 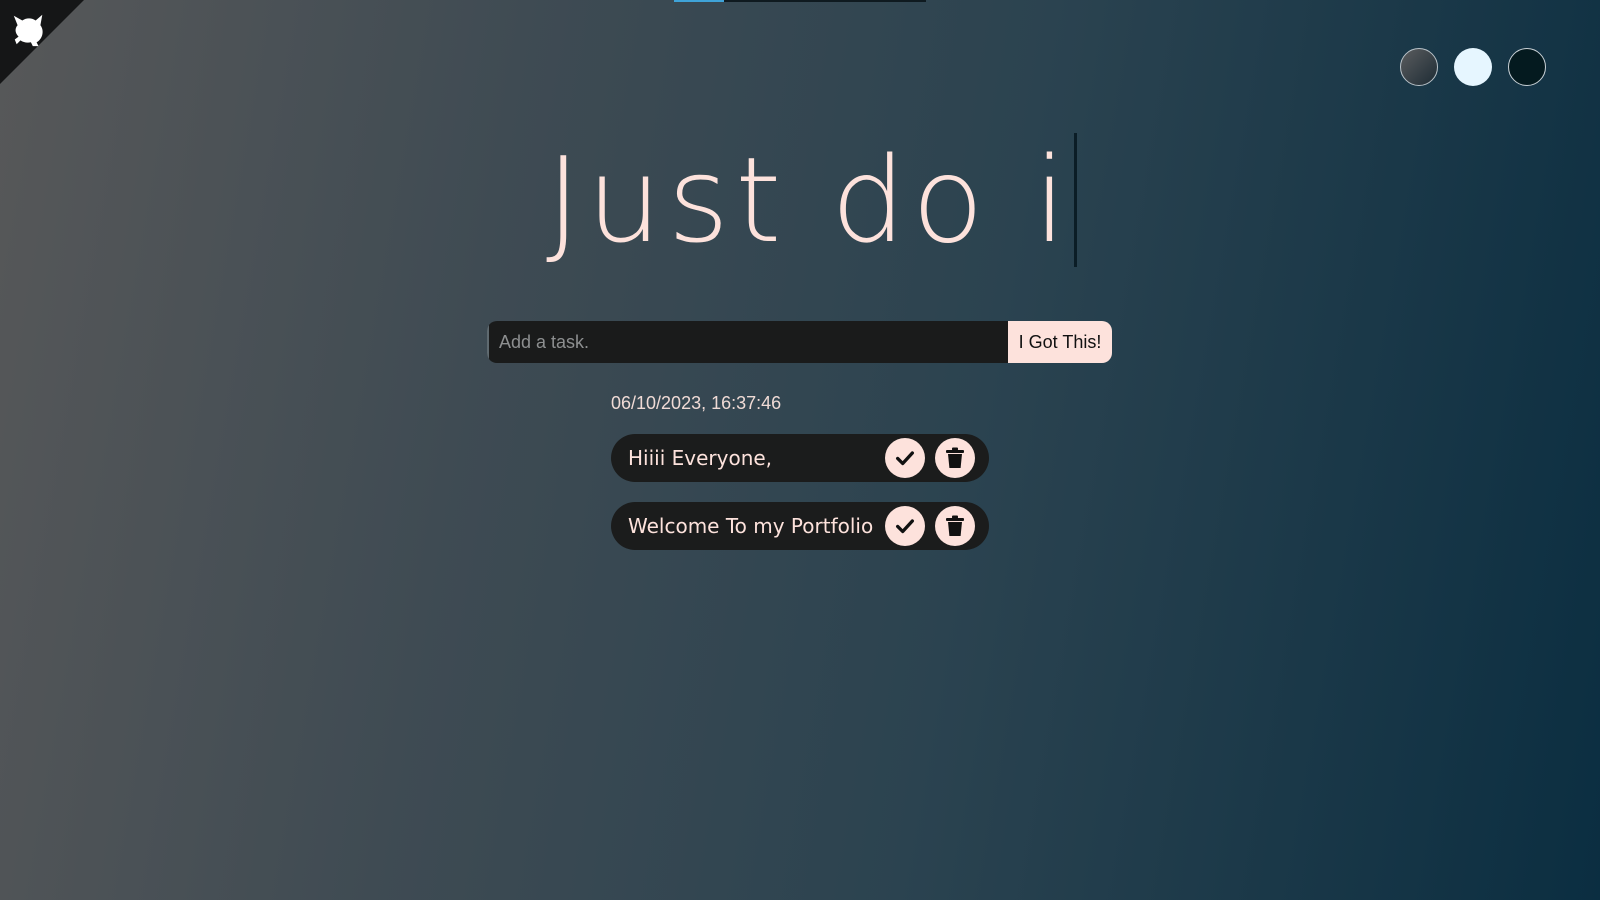 I want to click on top-progress-accent, so click(x=699, y=1).